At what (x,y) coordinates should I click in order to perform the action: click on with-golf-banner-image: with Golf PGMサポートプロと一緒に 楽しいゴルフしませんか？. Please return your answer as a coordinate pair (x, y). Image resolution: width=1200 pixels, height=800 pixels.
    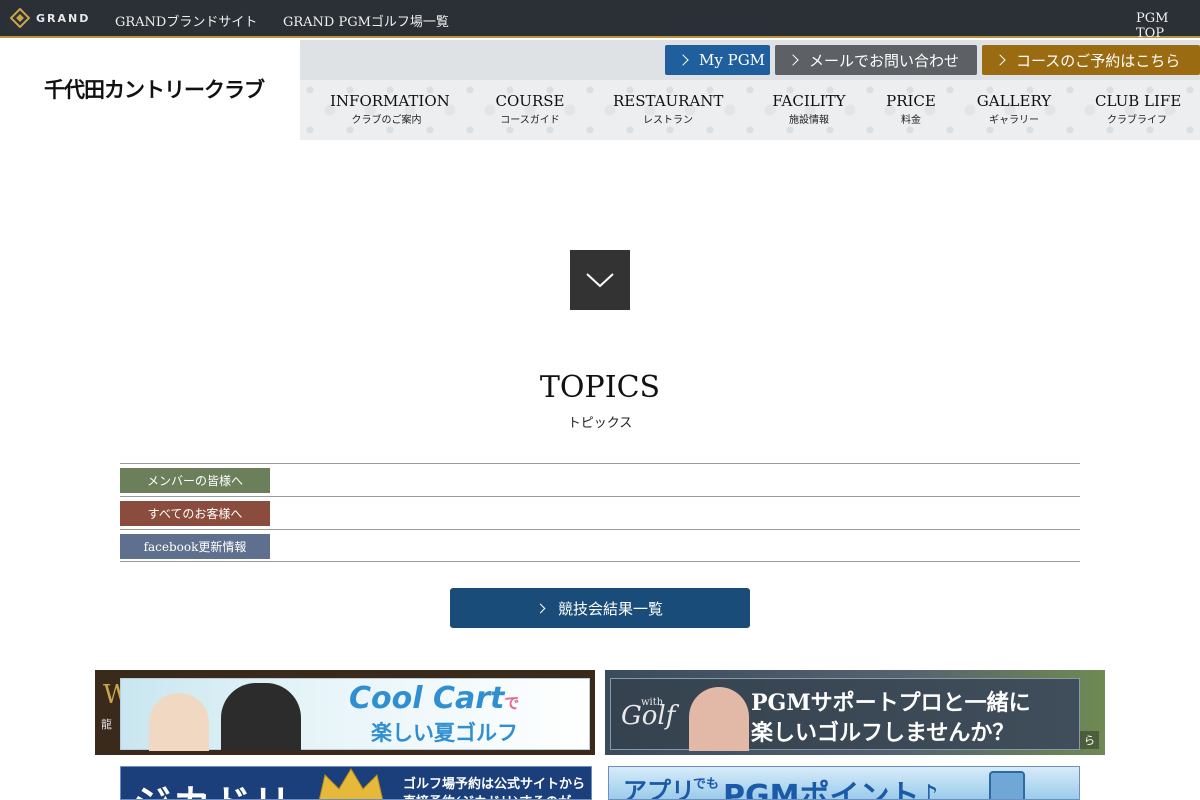
    Looking at the image, I should click on (845, 714).